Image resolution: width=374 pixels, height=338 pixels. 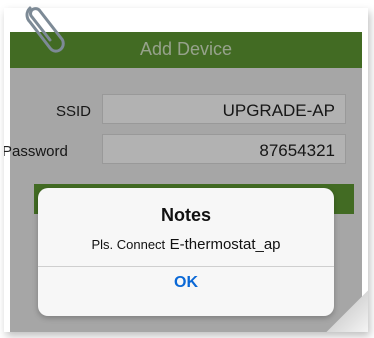 I want to click on alert-message: Pls. Connect E-thermostat_ap, so click(x=186, y=245).